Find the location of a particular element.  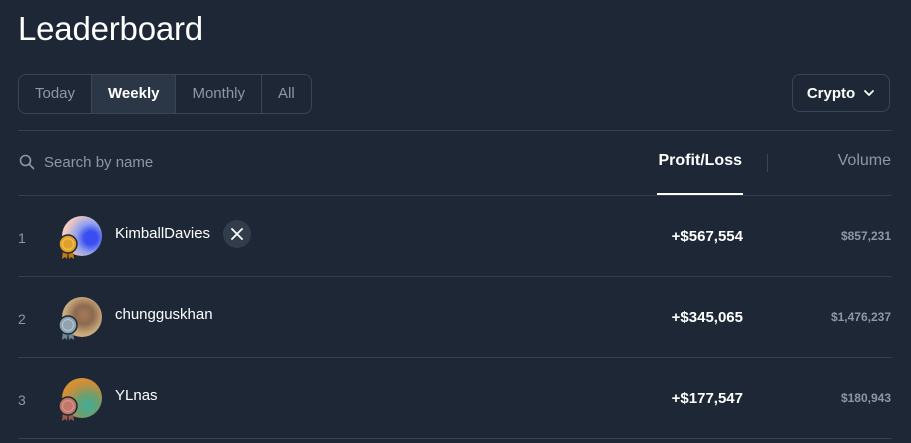

page-title: Leaderboard is located at coordinates (110, 28).